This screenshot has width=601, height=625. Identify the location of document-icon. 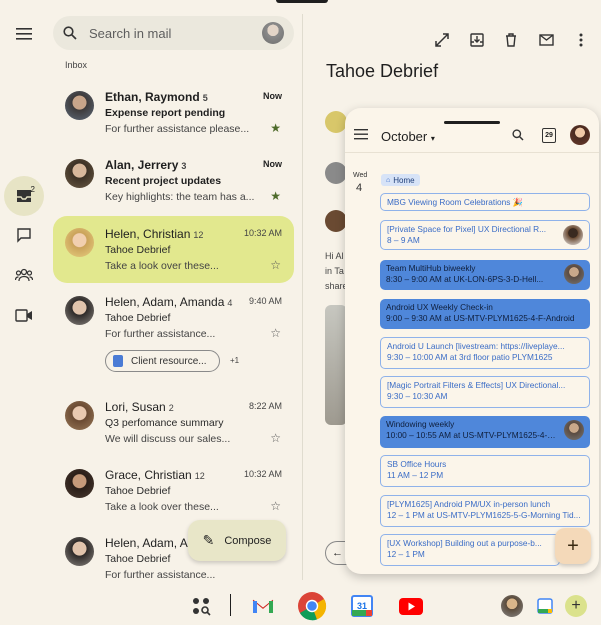
(118, 361).